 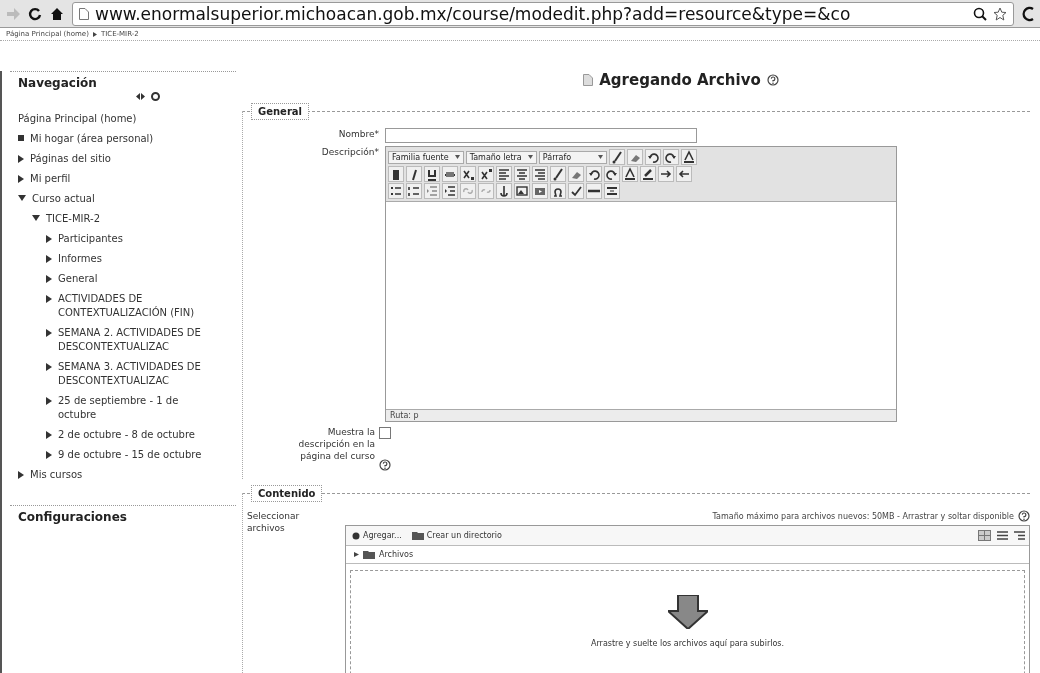 I want to click on bulleted-list-icon, so click(x=396, y=191).